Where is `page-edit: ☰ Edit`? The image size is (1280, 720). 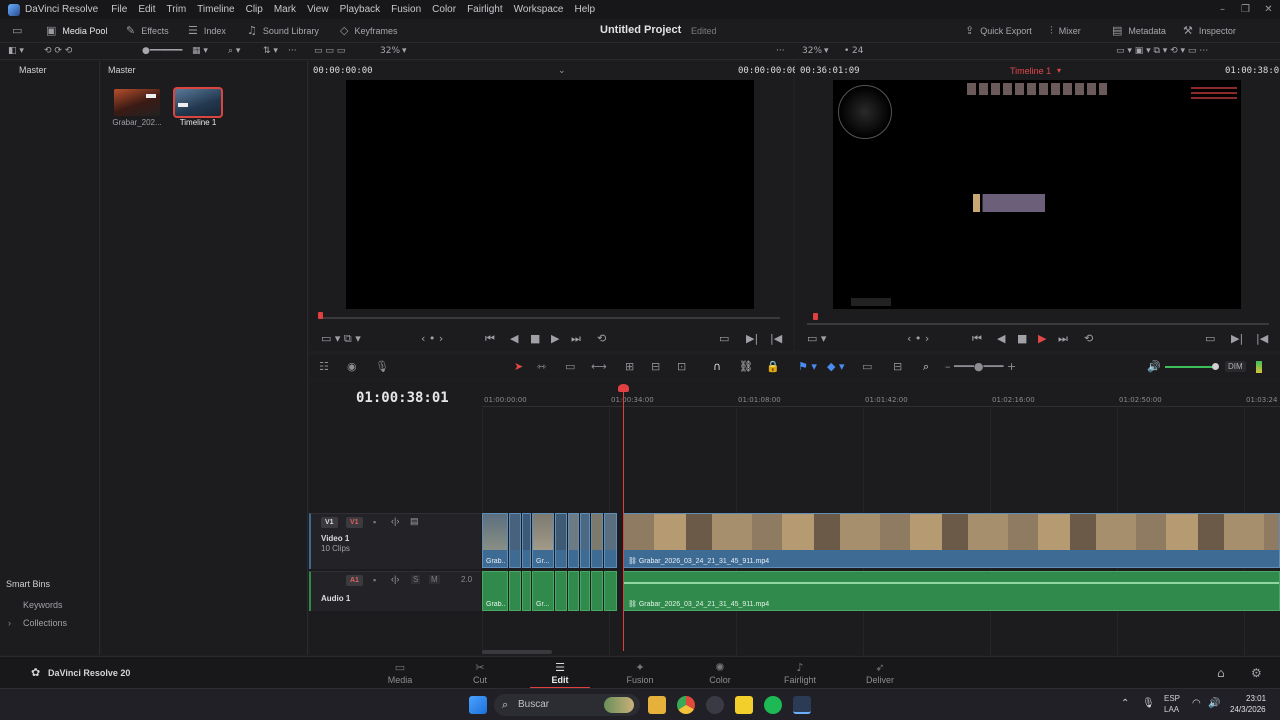 page-edit: ☰ Edit is located at coordinates (560, 675).